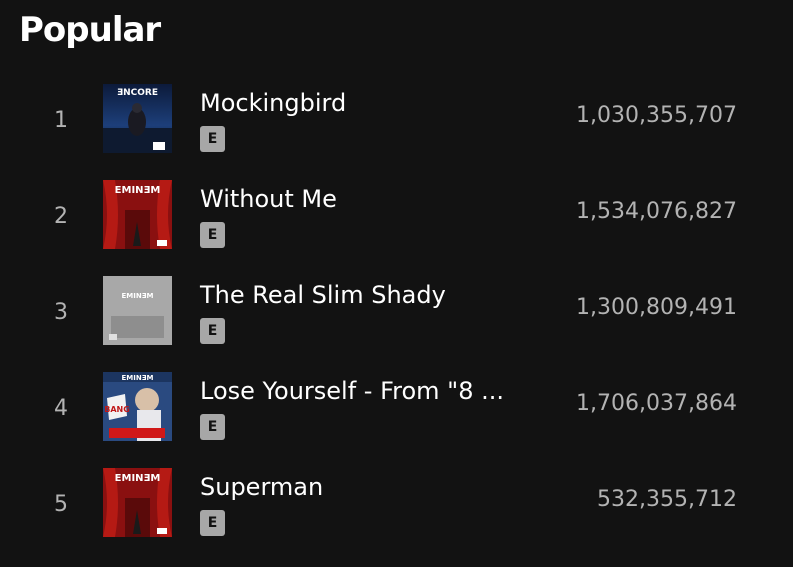 The width and height of the screenshot is (793, 567). What do you see at coordinates (90, 30) in the screenshot?
I see `section-title: Popular` at bounding box center [90, 30].